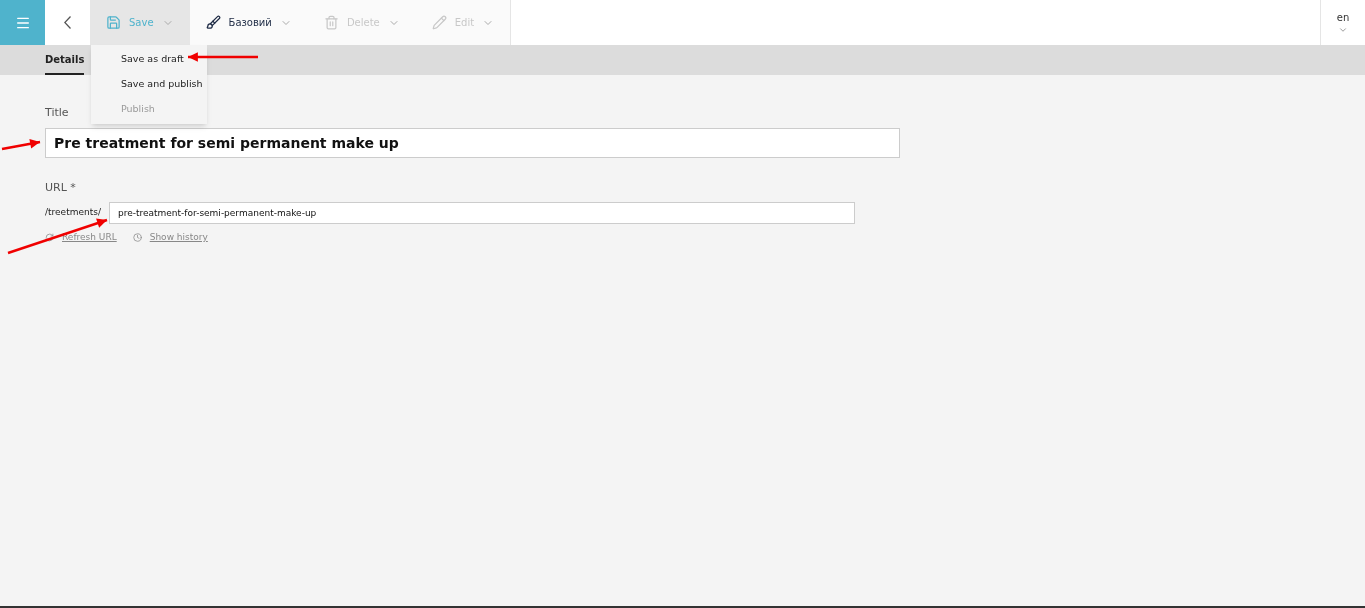 The width and height of the screenshot is (1365, 608). I want to click on menu-item: Save as draft, so click(149, 59).